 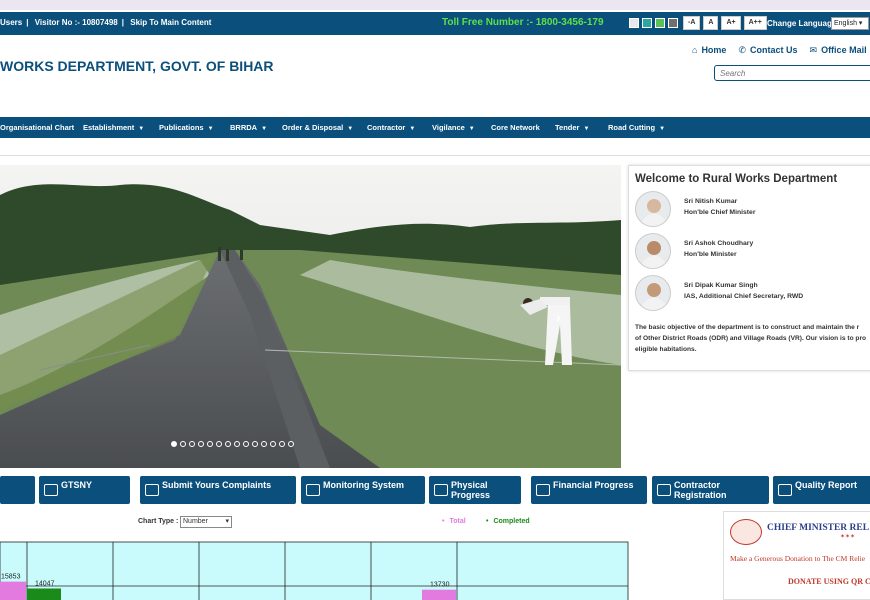 I want to click on nav-item-label: Order & Disposal, so click(x=313, y=127).